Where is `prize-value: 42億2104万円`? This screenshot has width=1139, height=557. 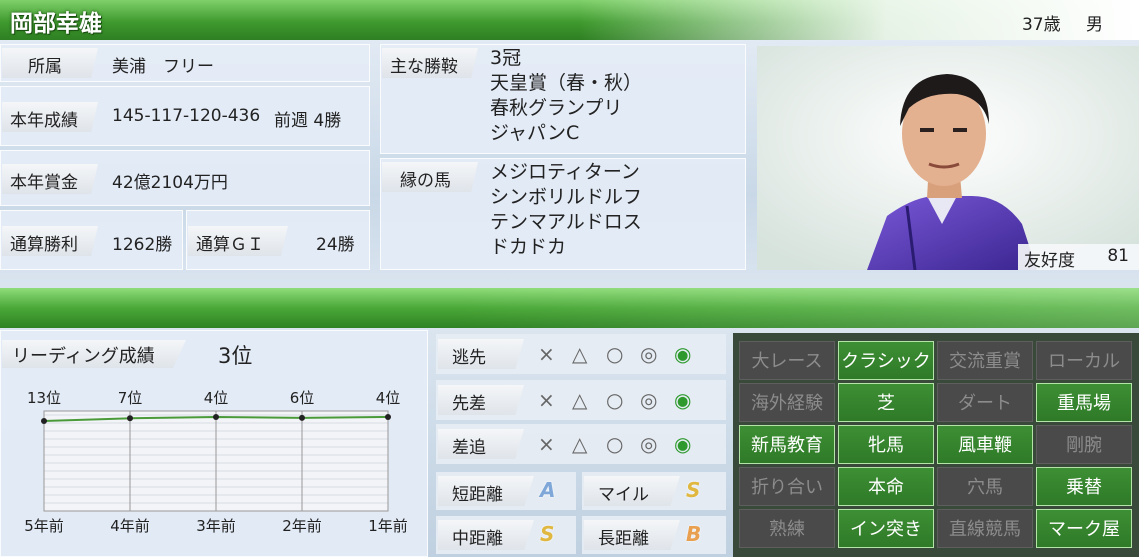 prize-value: 42億2104万円 is located at coordinates (170, 183).